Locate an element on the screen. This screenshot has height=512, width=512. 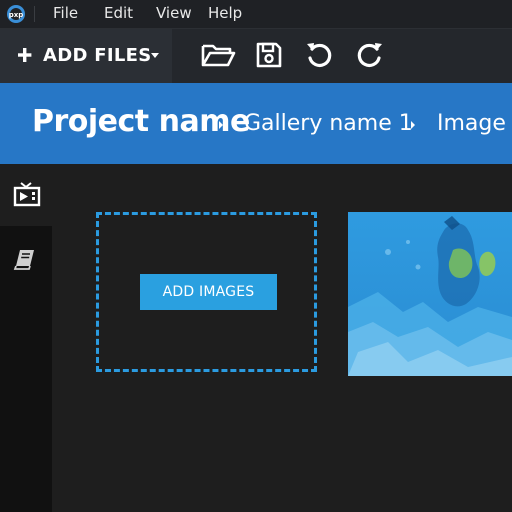
redo-icon is located at coordinates (369, 55).